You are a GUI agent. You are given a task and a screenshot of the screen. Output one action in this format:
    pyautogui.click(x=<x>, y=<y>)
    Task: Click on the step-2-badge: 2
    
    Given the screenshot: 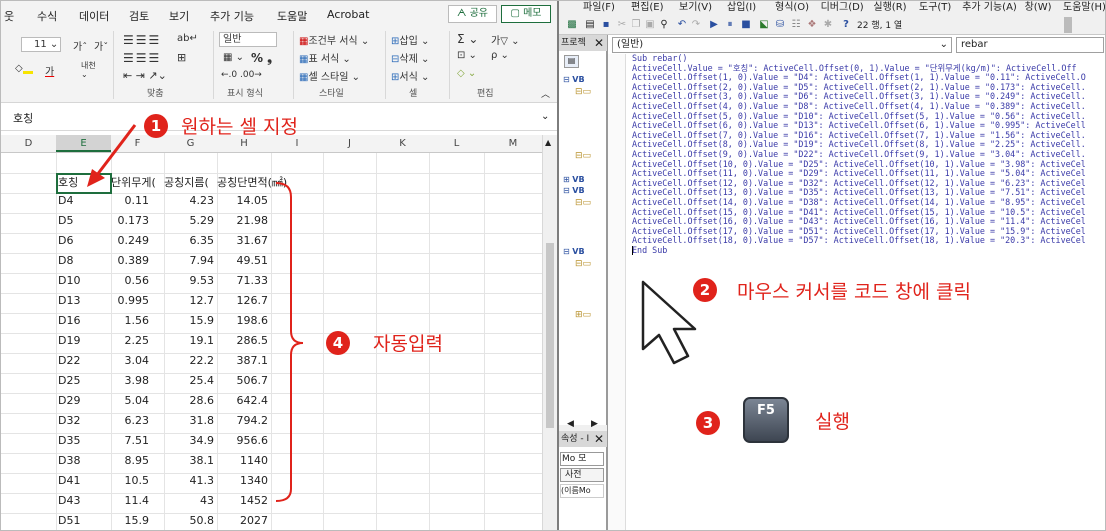 What is the action you would take?
    pyautogui.click(x=705, y=290)
    